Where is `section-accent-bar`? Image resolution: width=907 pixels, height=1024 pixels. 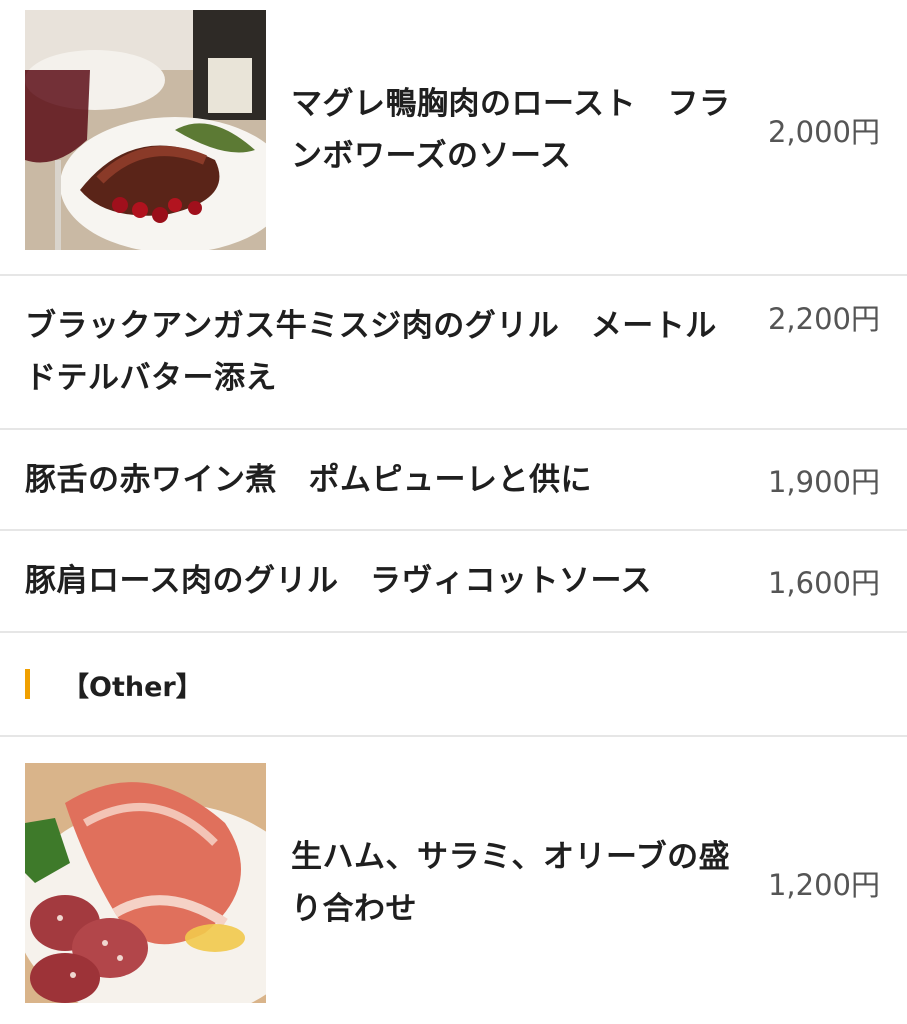
section-accent-bar is located at coordinates (27, 684).